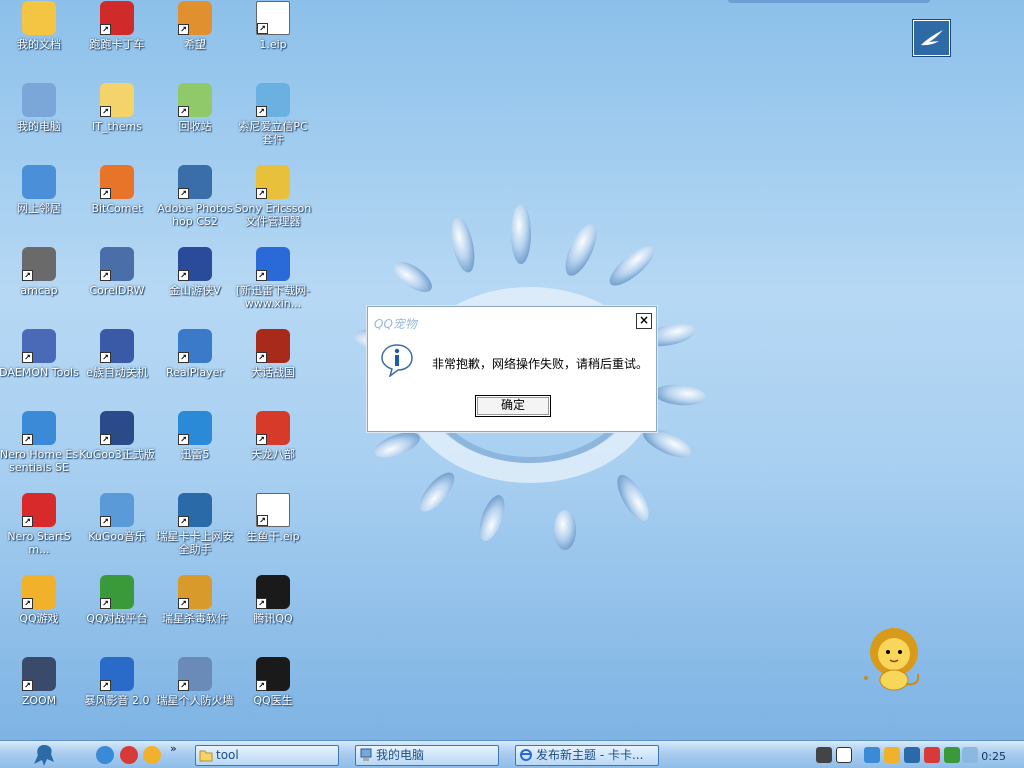 This screenshot has height=768, width=1024. I want to click on desktop-icon: ↗ KuGoo音乐, so click(117, 532).